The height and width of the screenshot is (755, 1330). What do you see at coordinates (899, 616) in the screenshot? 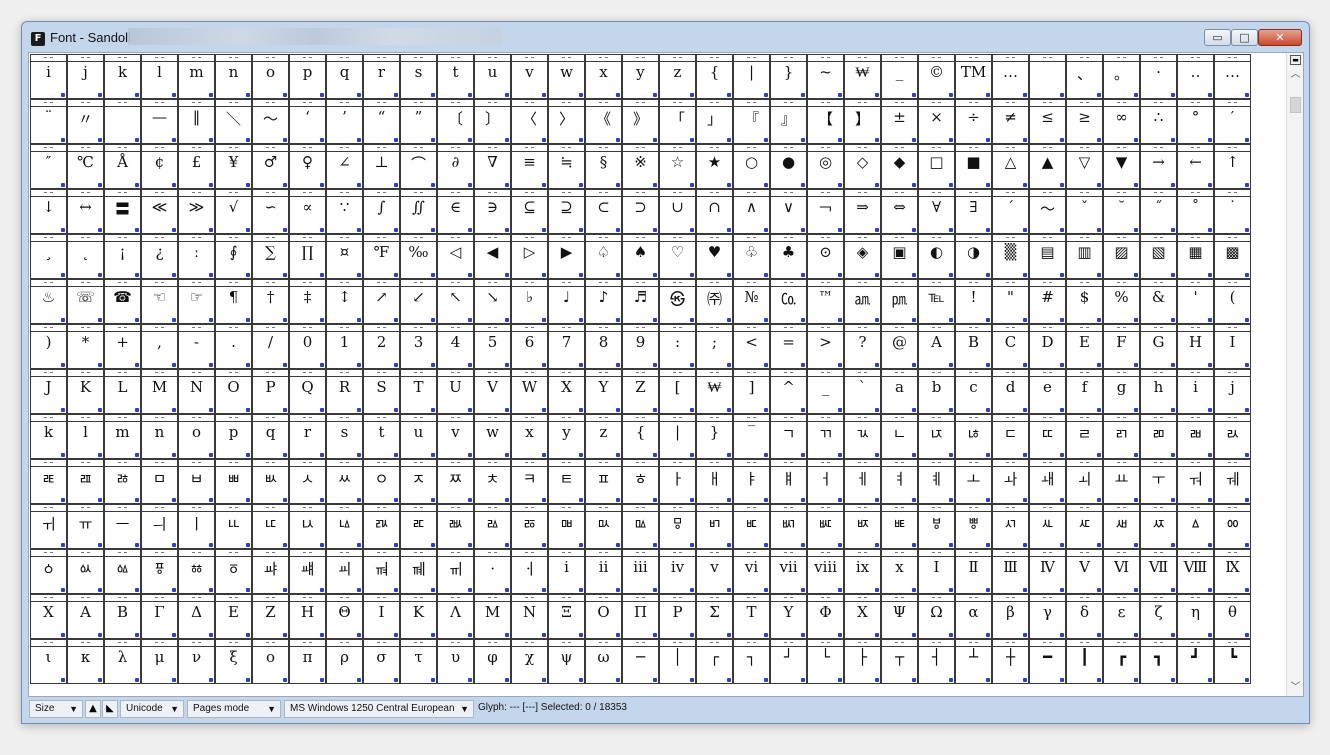
I see `glyph-cell: Ψ` at bounding box center [899, 616].